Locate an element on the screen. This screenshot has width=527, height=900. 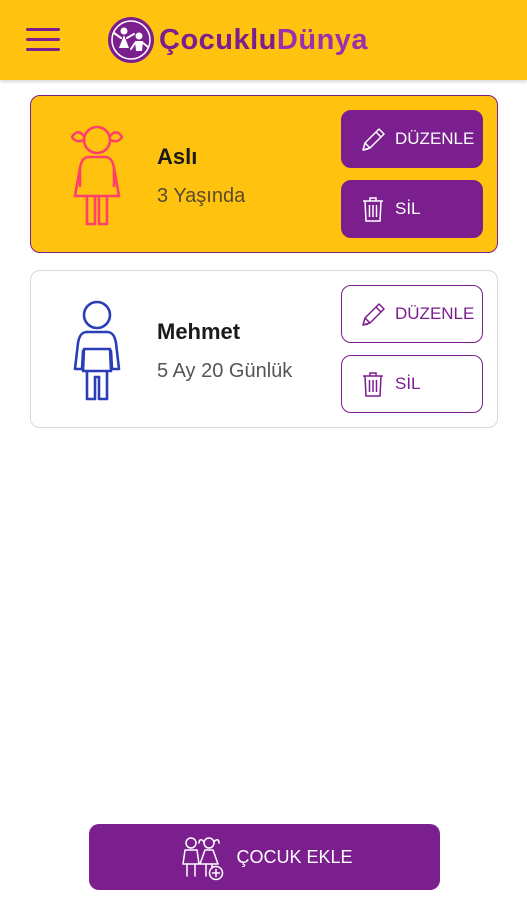
child-name: Aslı is located at coordinates (177, 156).